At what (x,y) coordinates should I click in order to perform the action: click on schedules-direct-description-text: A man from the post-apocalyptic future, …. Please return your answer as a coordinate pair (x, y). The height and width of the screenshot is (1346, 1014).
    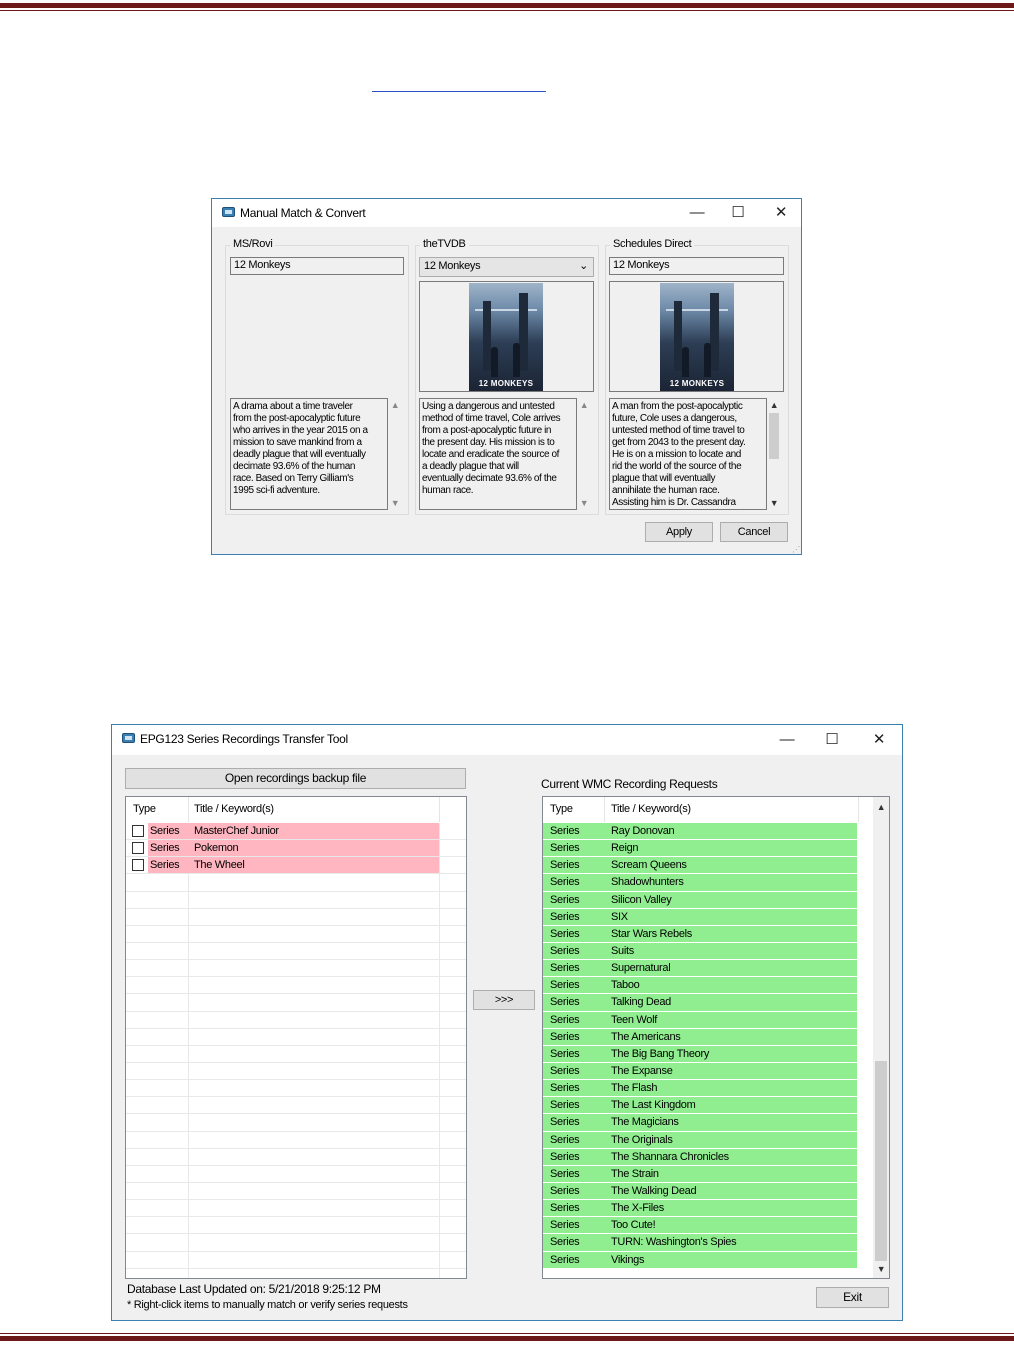
    Looking at the image, I should click on (679, 454).